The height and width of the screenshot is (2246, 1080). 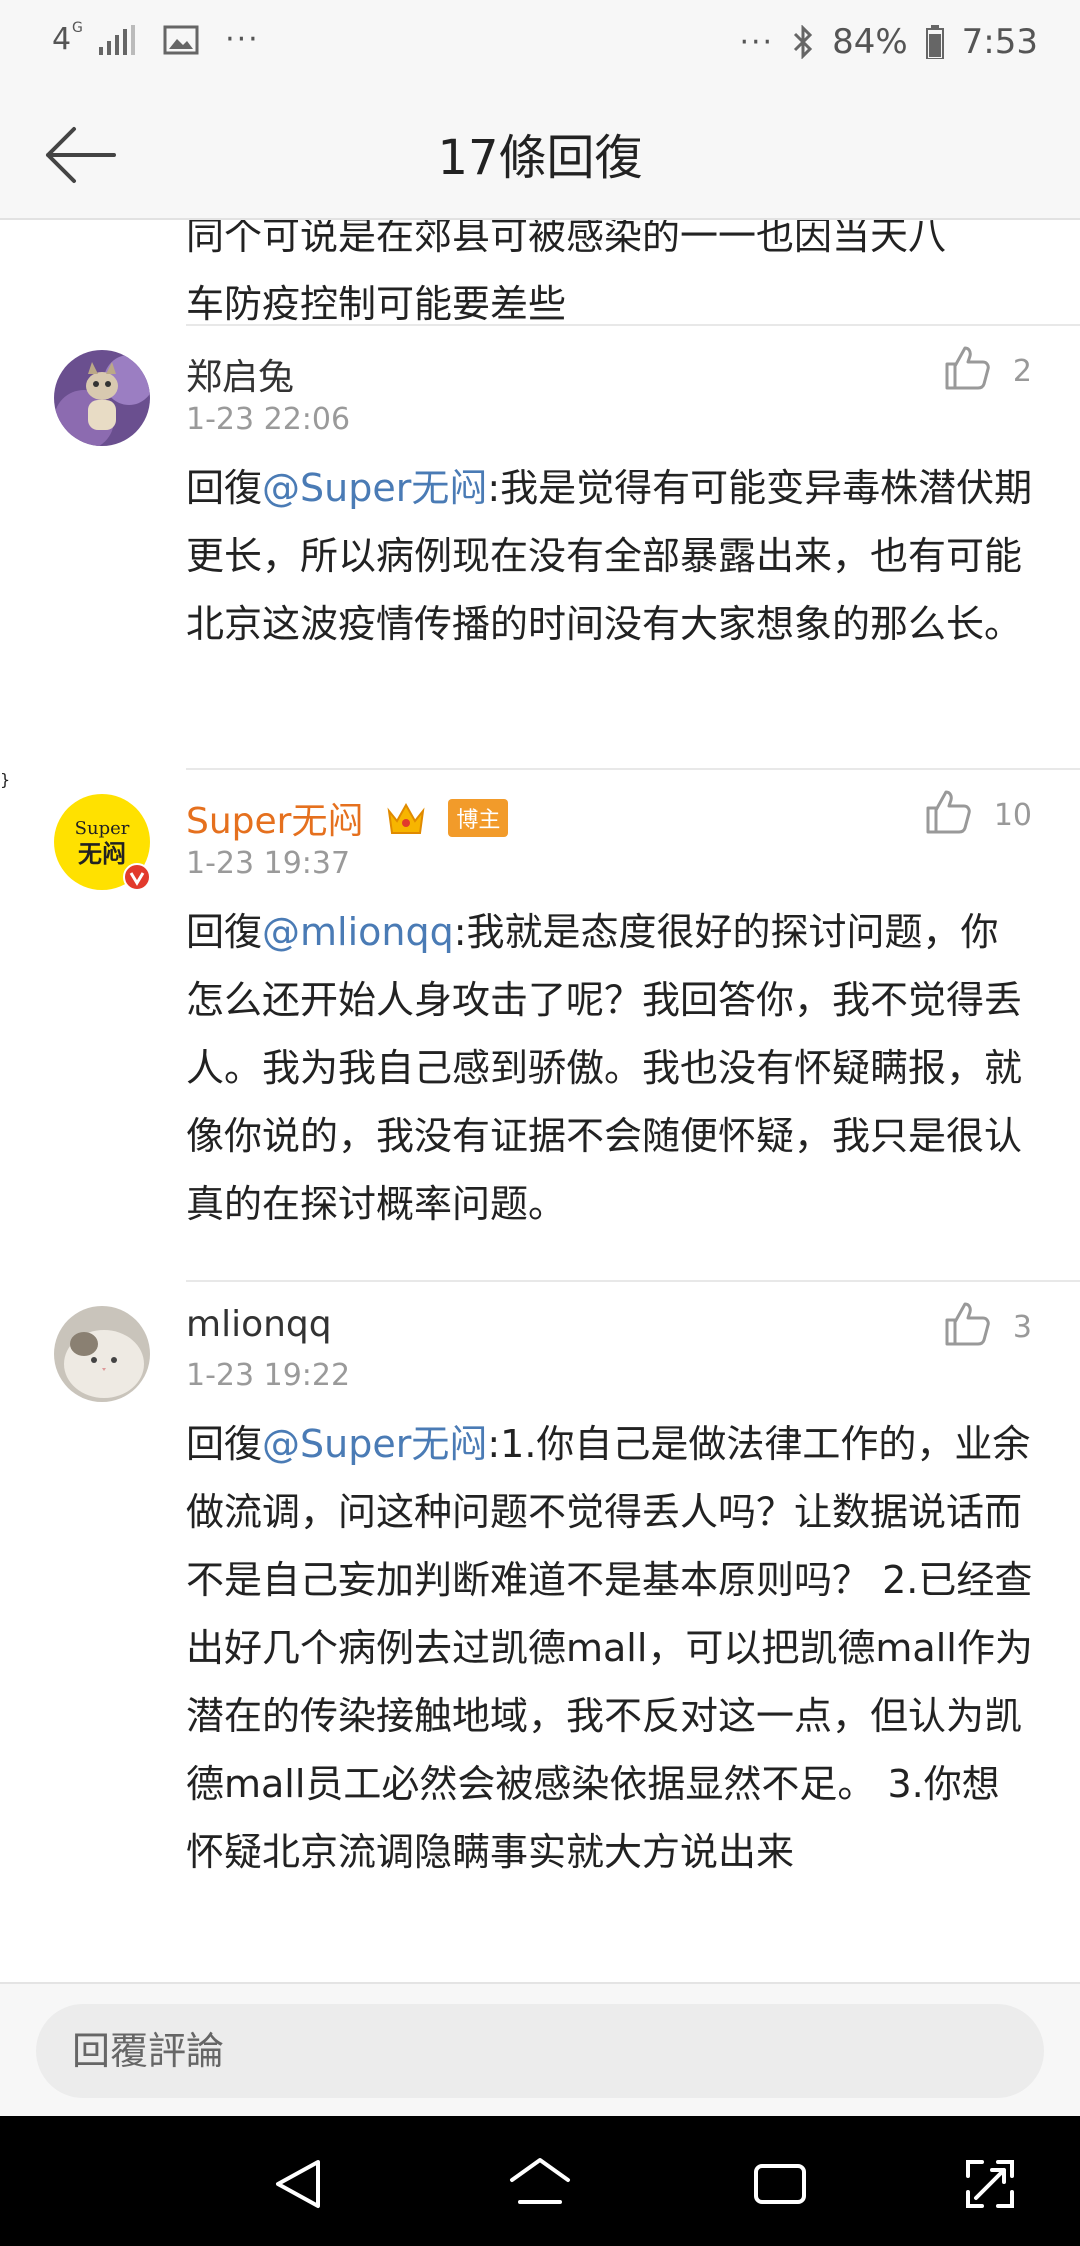 I want to click on previous-comment-tail: 同个可说是在郊县可被感染的一一也因当天八 车防疫控制可能要差些, so click(x=616, y=273).